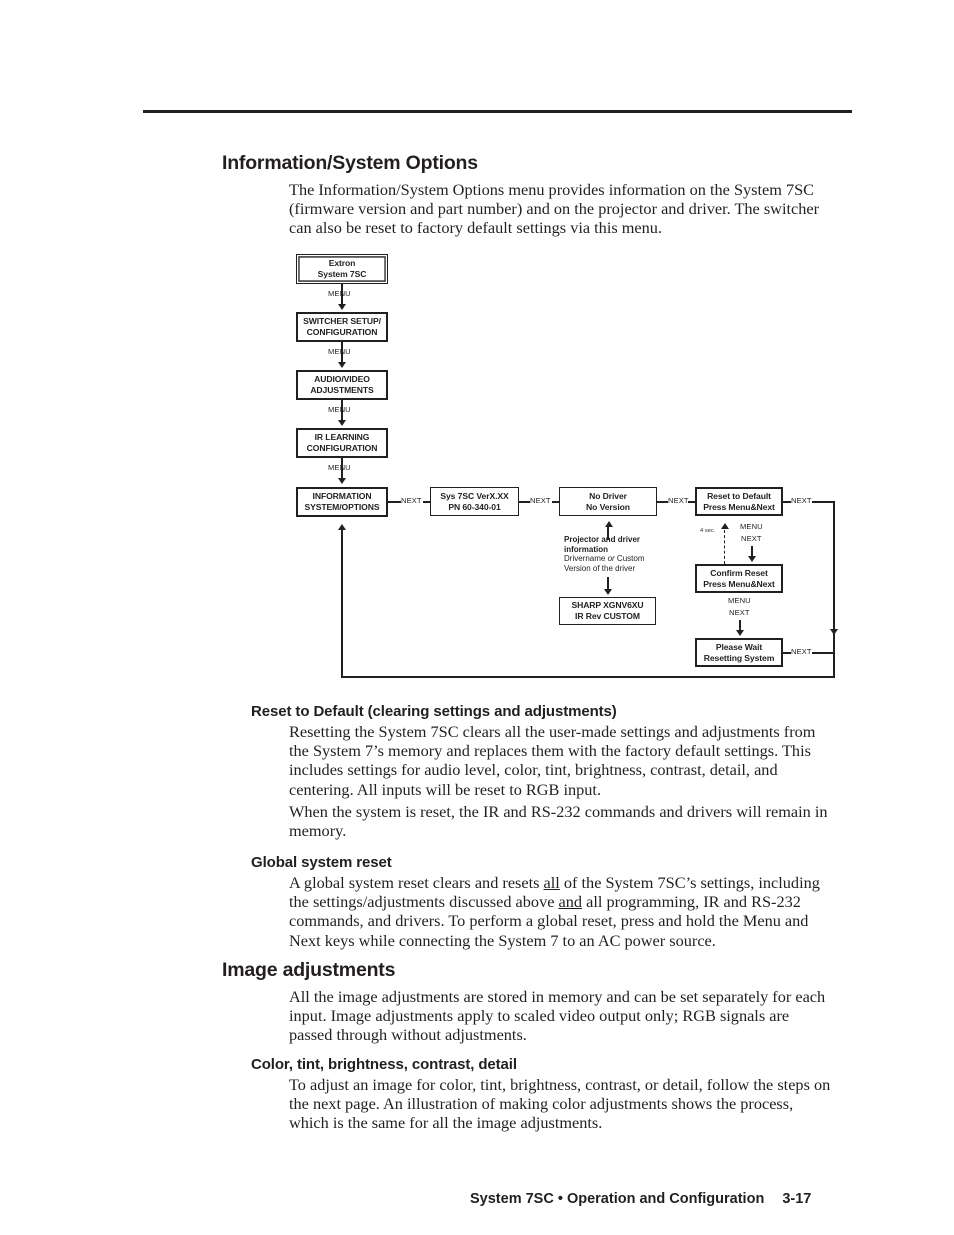 Image resolution: width=954 pixels, height=1235 pixels. What do you see at coordinates (678, 500) in the screenshot?
I see `diagram-label-next-3: NEXT` at bounding box center [678, 500].